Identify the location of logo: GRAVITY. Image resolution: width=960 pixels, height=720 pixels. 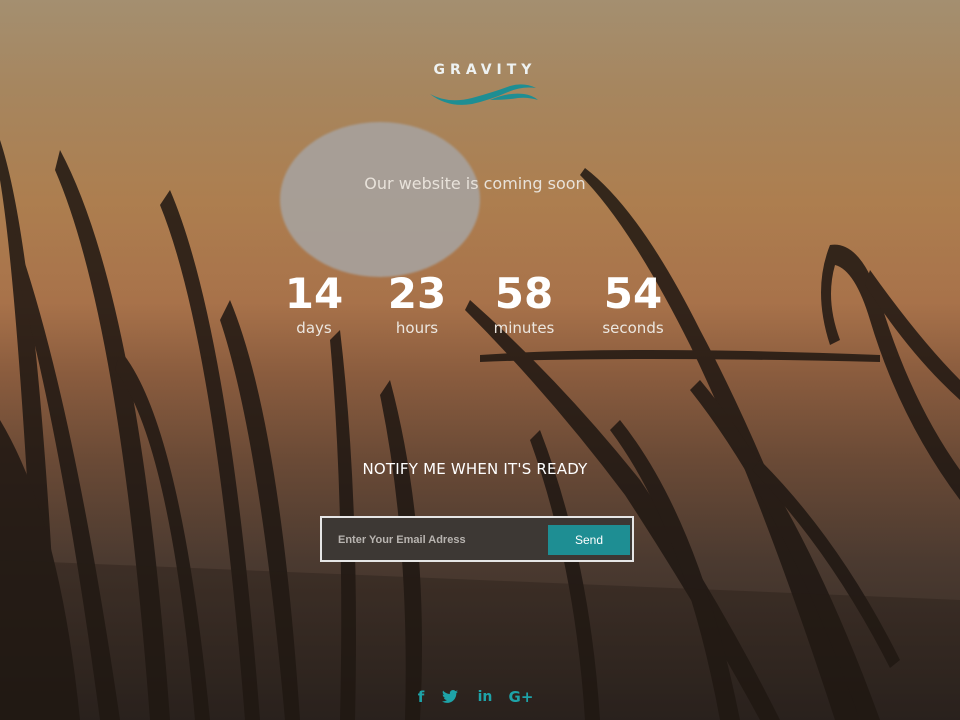
(482, 88).